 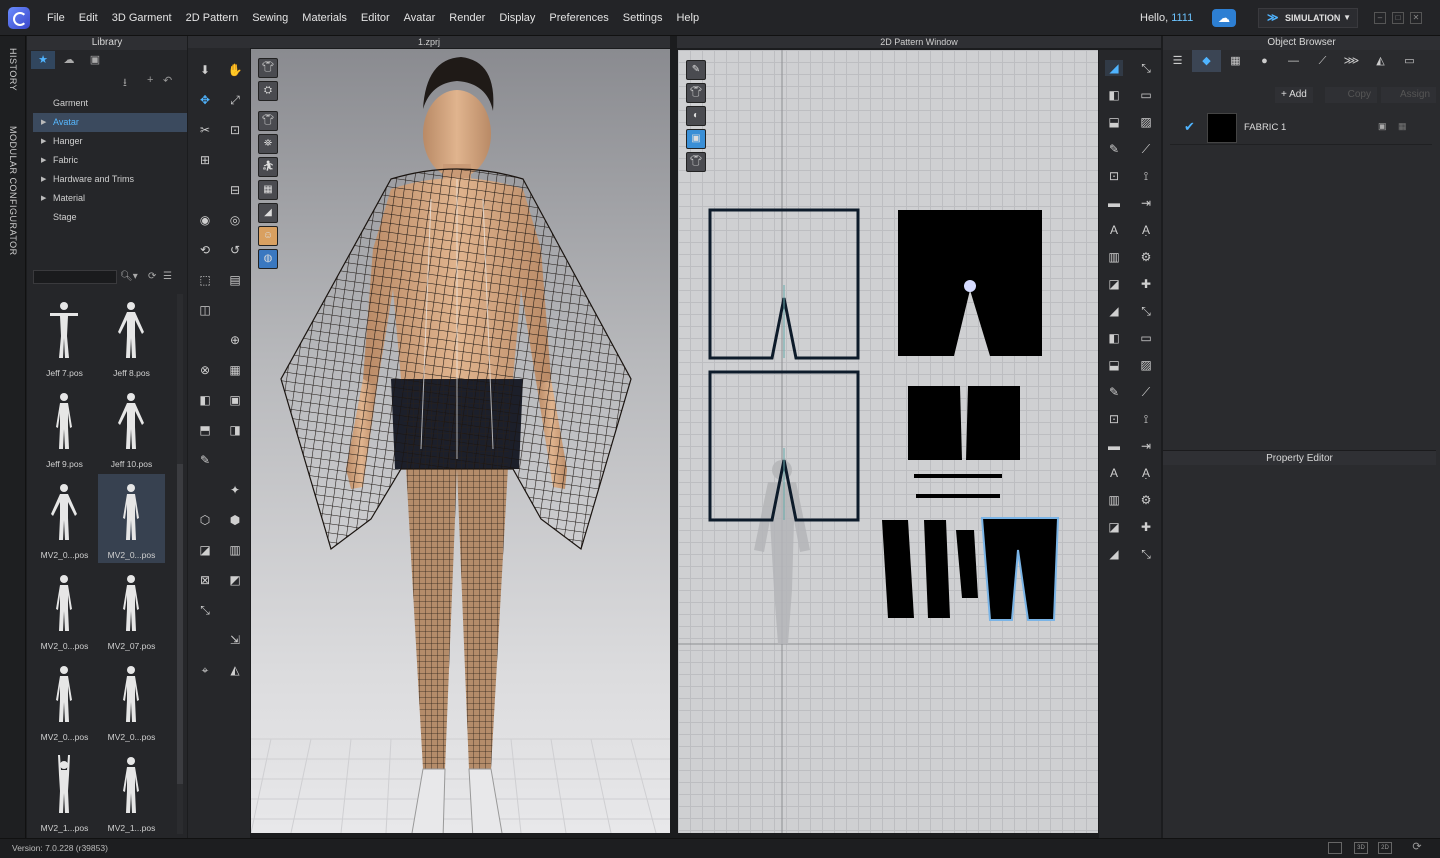 I want to click on 3d-tool-icon: ⊕, so click(x=235, y=340).